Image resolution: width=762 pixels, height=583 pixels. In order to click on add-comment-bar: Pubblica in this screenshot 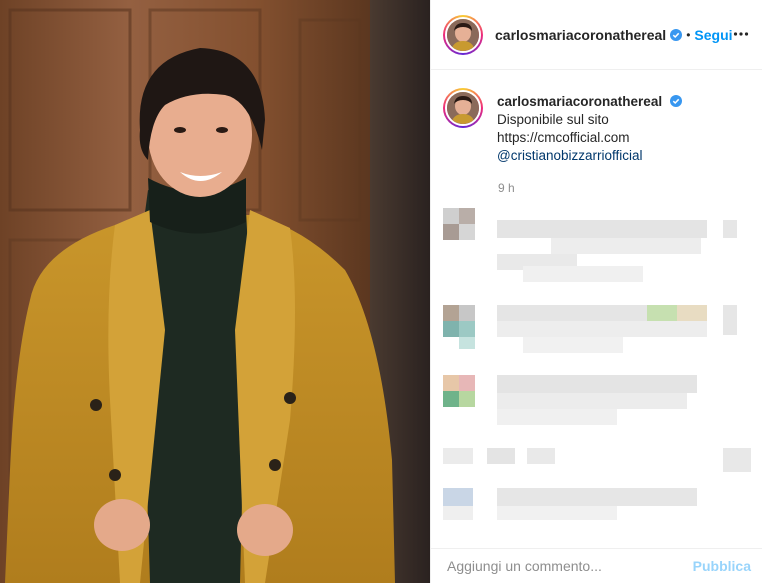, I will do `click(596, 565)`.